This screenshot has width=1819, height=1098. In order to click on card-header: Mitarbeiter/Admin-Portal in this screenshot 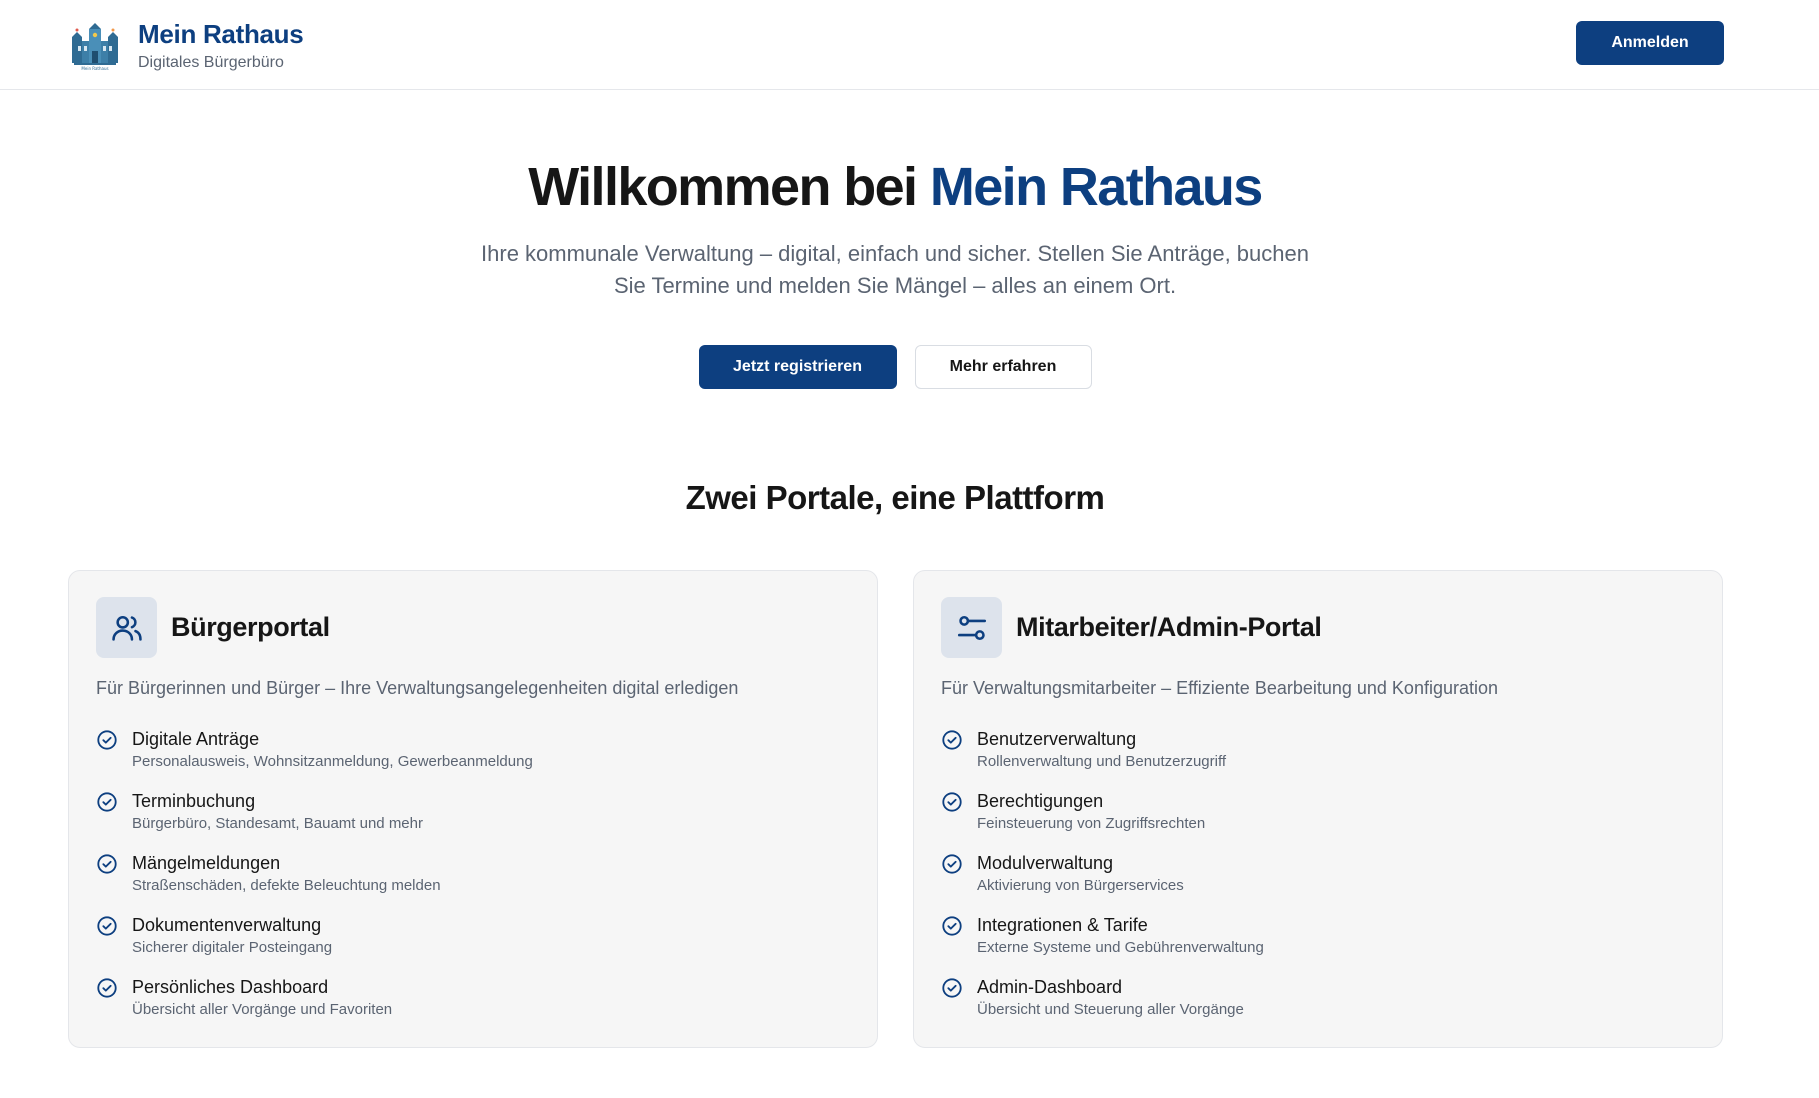, I will do `click(1131, 627)`.